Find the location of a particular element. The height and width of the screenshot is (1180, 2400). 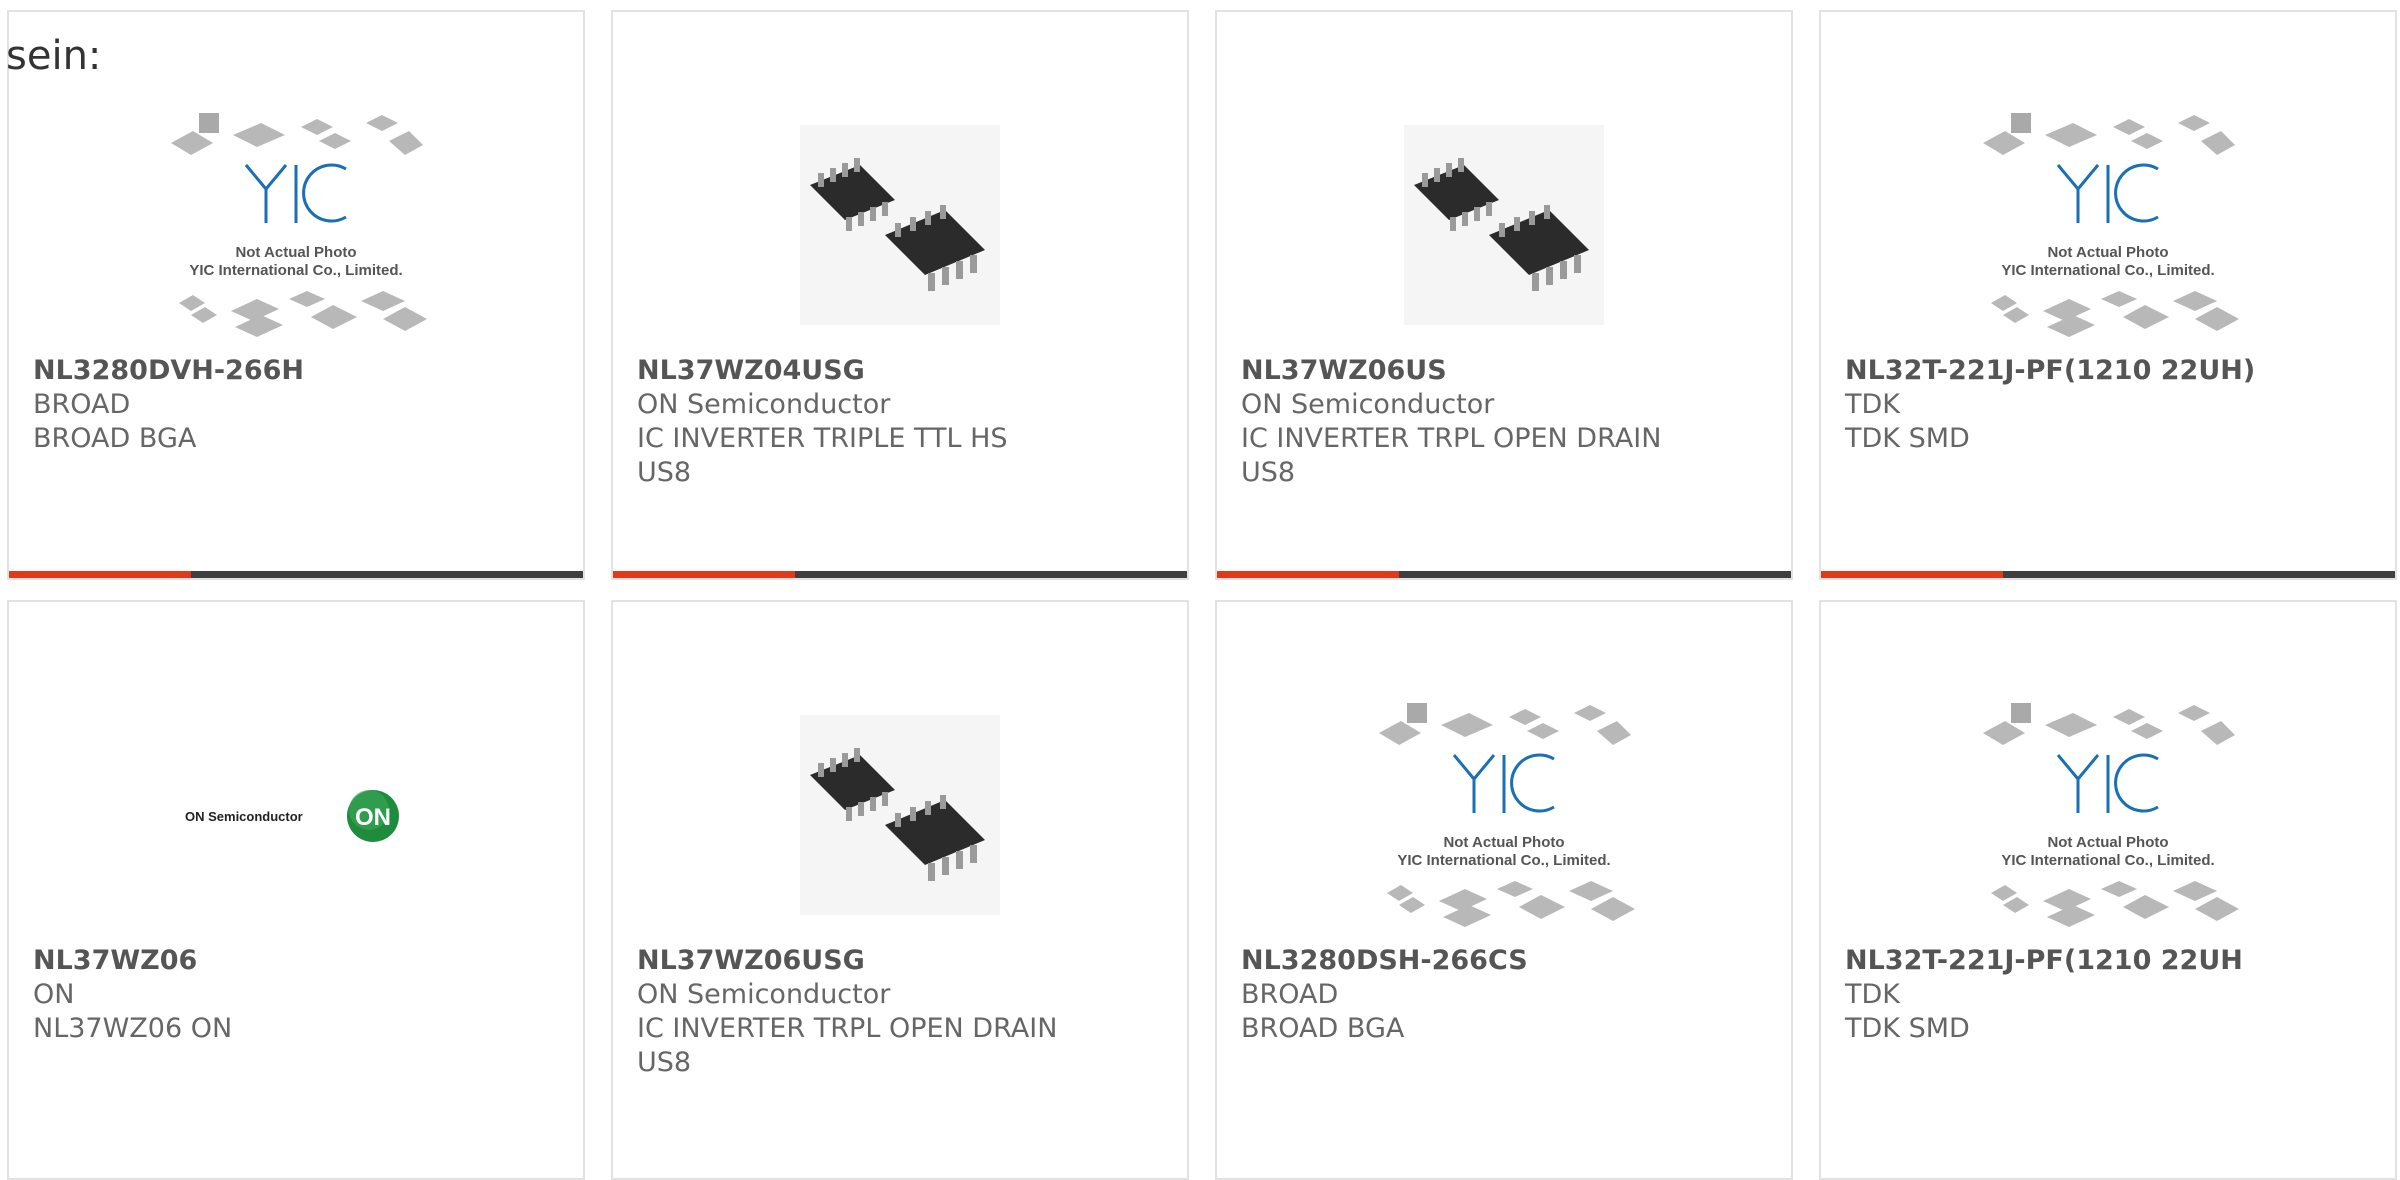

part-number: NL37WZ06 is located at coordinates (296, 961).